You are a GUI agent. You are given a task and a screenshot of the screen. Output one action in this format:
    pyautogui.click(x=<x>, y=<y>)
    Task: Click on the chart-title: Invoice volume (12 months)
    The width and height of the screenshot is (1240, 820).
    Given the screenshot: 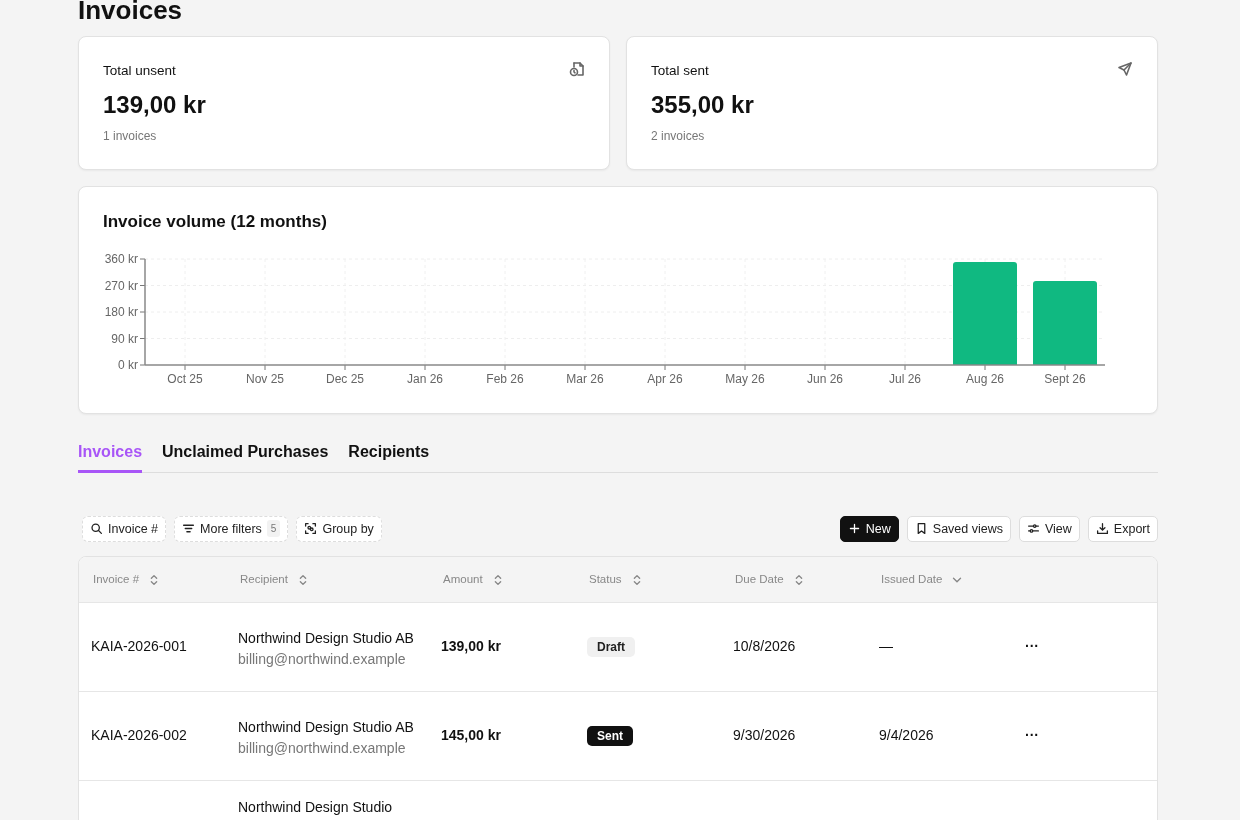 What is the action you would take?
    pyautogui.click(x=215, y=222)
    